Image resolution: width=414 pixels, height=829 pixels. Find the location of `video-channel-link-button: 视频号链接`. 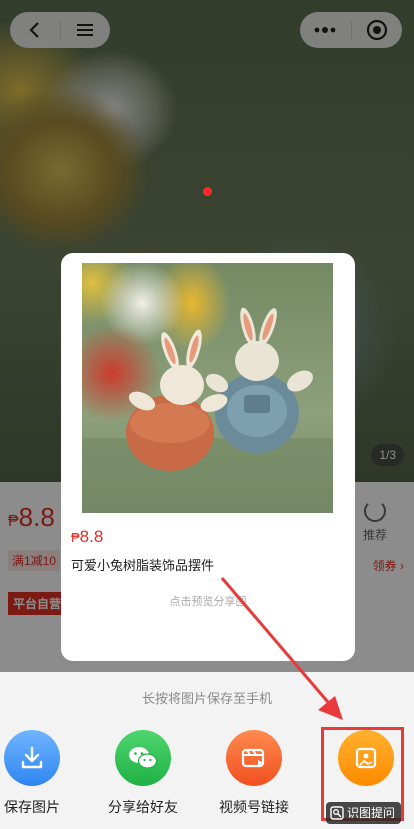

video-channel-link-button: 视频号链接 is located at coordinates (254, 773).